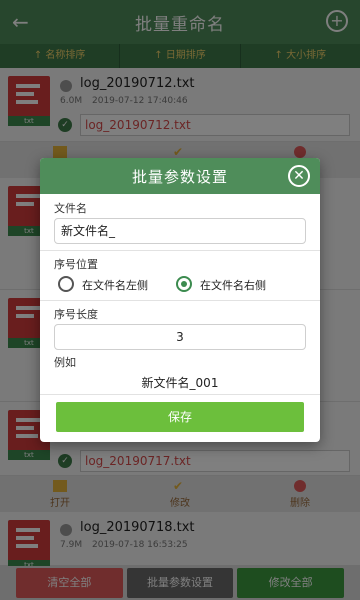 The width and height of the screenshot is (360, 600). What do you see at coordinates (233, 285) in the screenshot?
I see `radio-right-label: 在文件名右侧` at bounding box center [233, 285].